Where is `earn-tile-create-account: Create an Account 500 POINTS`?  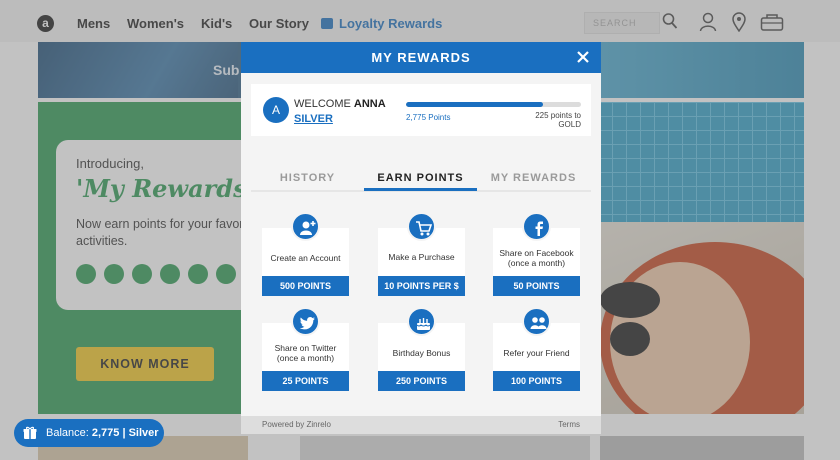 earn-tile-create-account: Create an Account 500 POINTS is located at coordinates (305, 254).